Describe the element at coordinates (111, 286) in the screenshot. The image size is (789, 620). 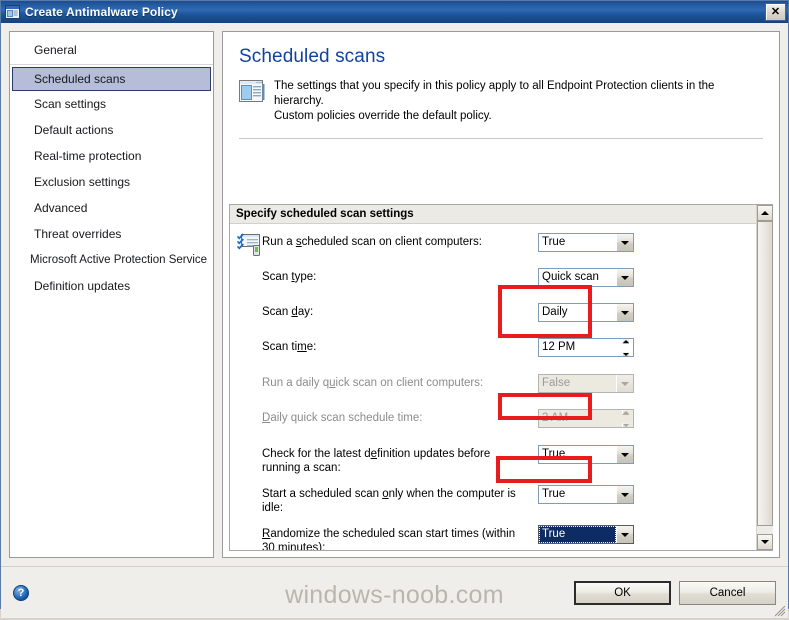
I see `sidebar-item-definition-updates: Definition updates` at that location.